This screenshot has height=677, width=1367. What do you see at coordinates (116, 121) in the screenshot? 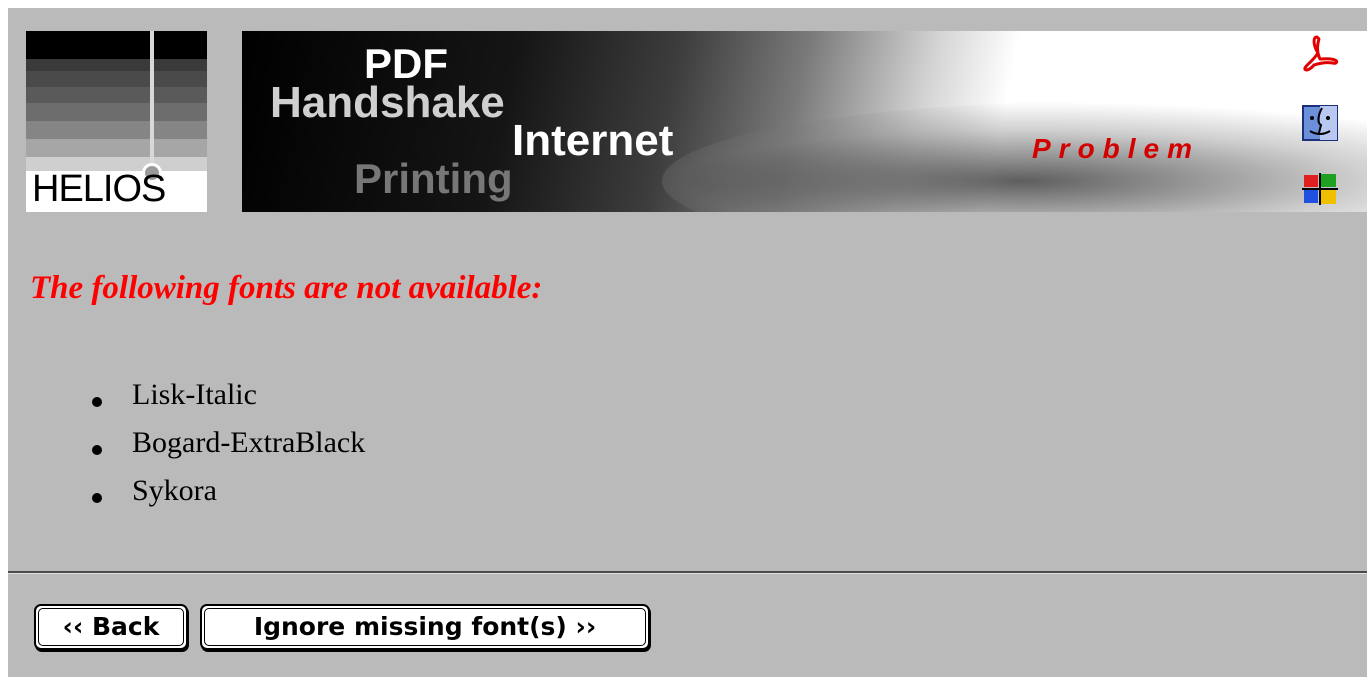
I see `helios-logo: HELIOS` at bounding box center [116, 121].